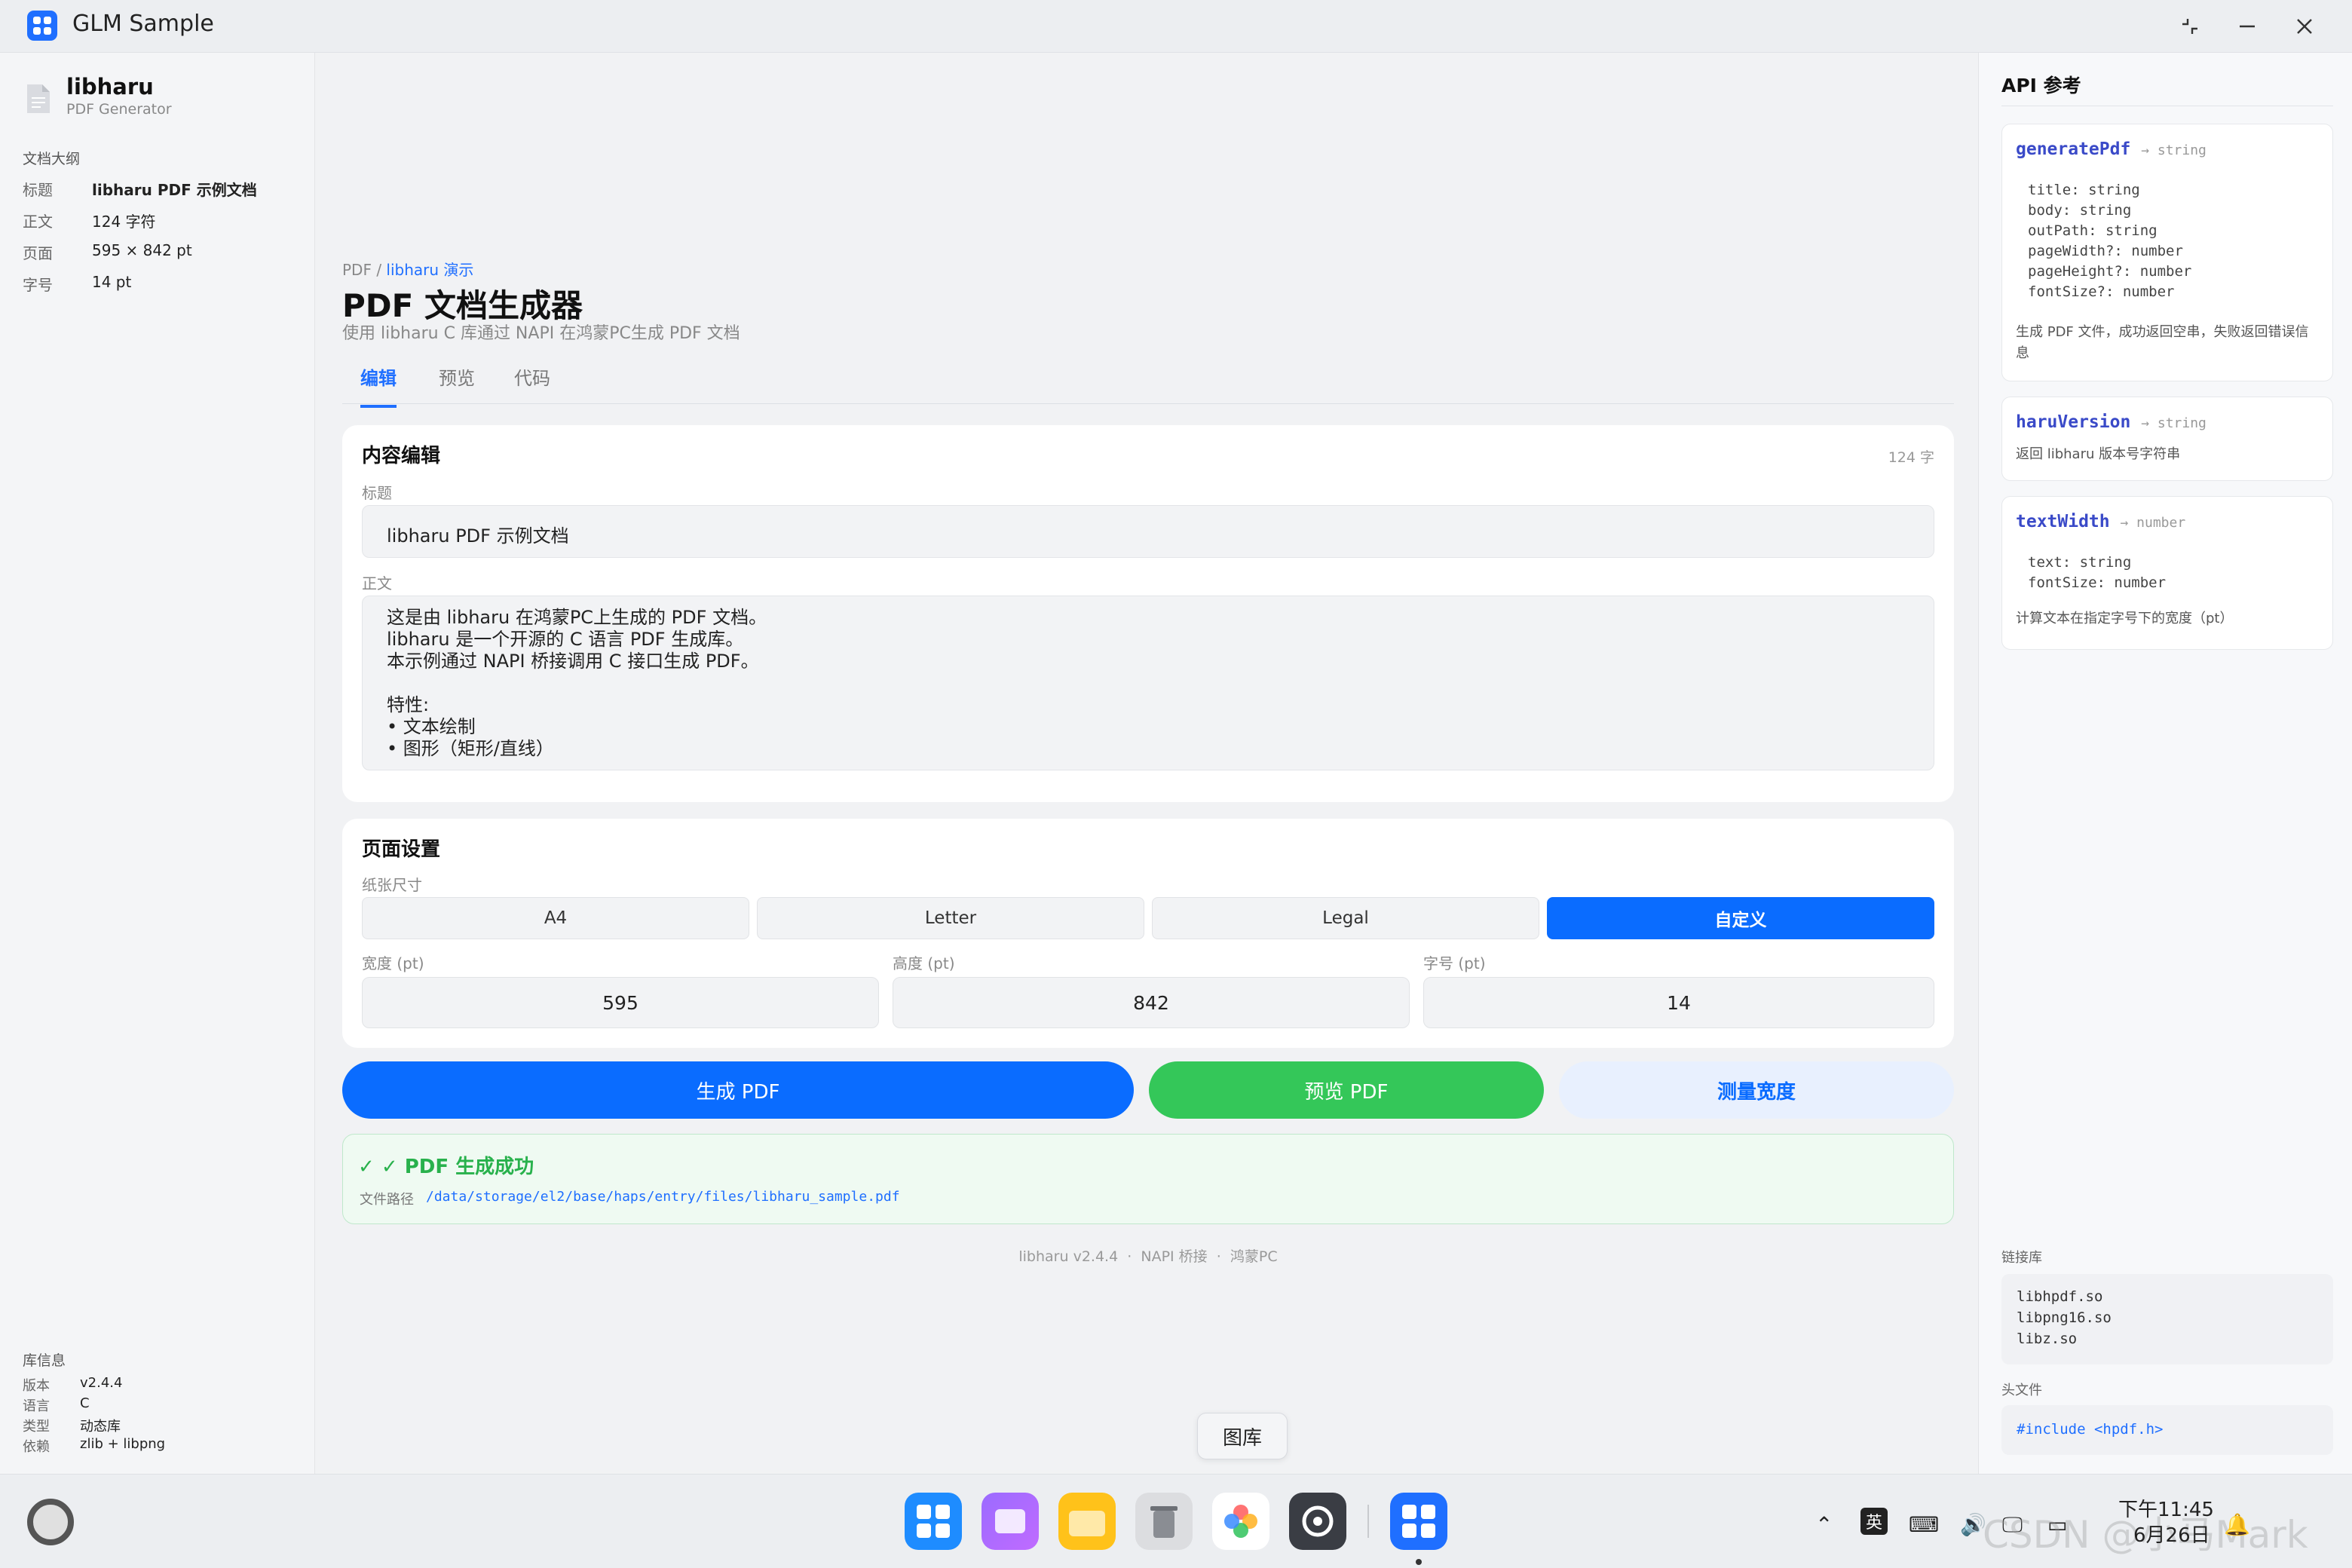 The width and height of the screenshot is (2352, 1568). What do you see at coordinates (94, 1445) in the screenshot?
I see `info-row: 依赖 zlib + libpng` at bounding box center [94, 1445].